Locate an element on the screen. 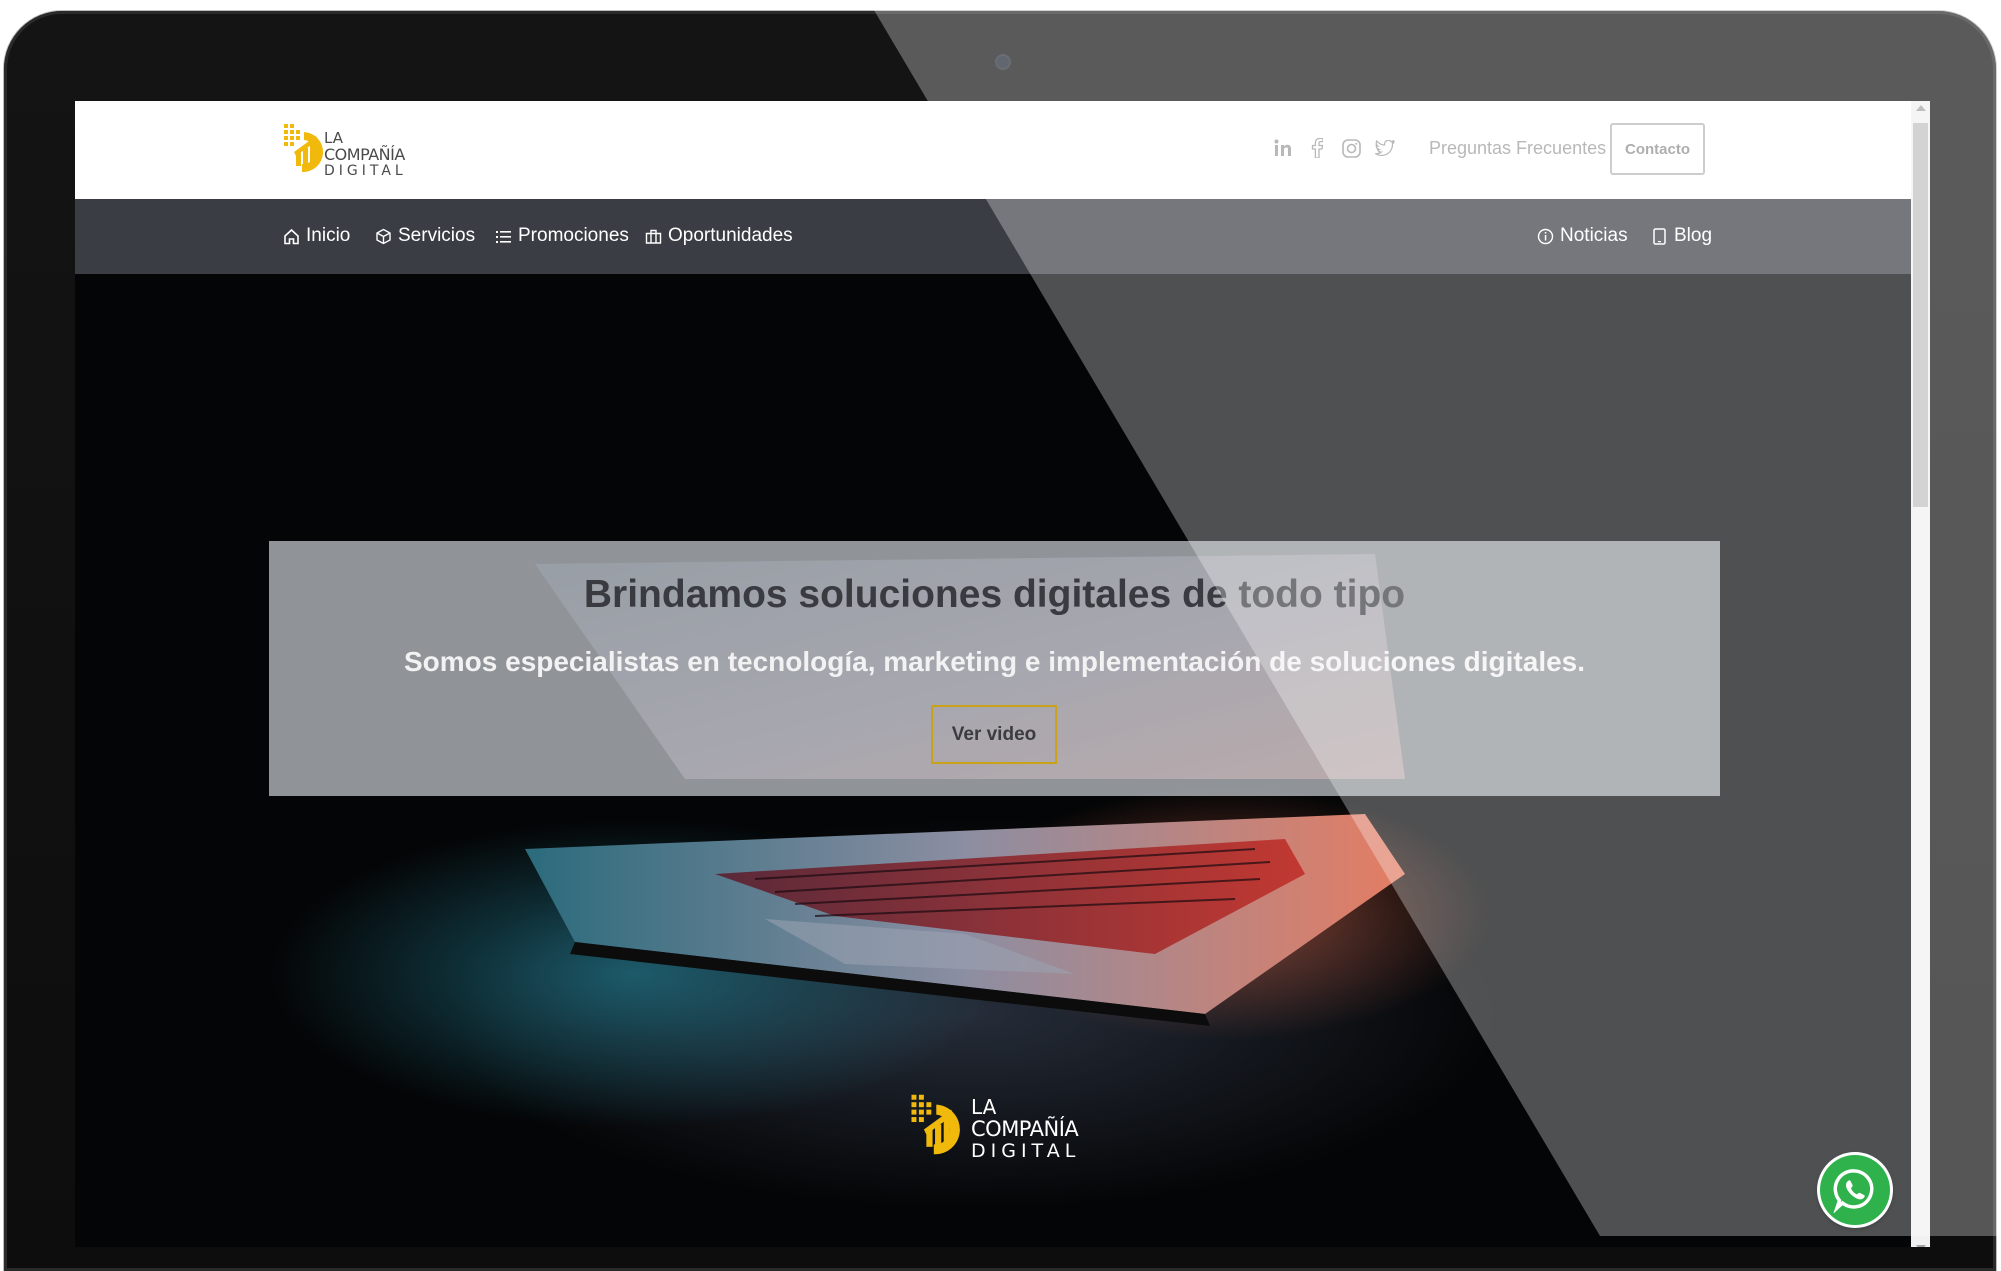  logo-line-2: COMPAÑÍA is located at coordinates (364, 154).